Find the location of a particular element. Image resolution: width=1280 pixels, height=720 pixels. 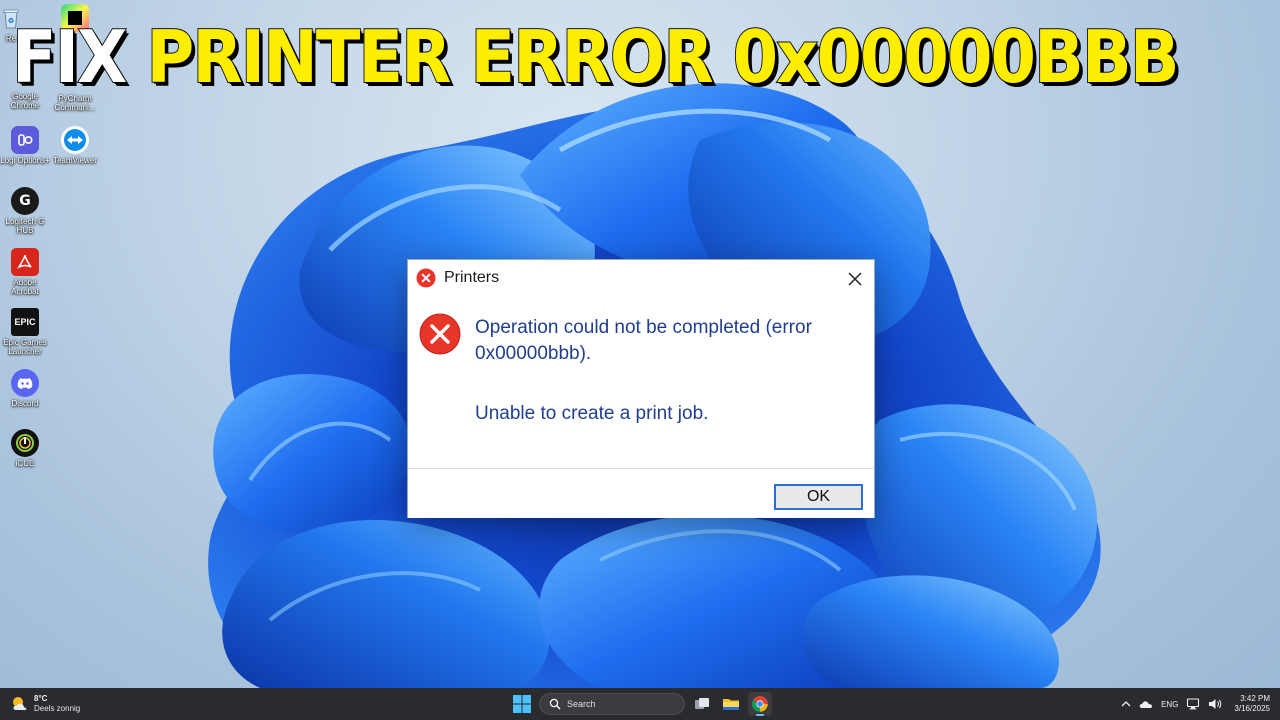

desktop-icon-discord: Discord is located at coordinates (25, 388).